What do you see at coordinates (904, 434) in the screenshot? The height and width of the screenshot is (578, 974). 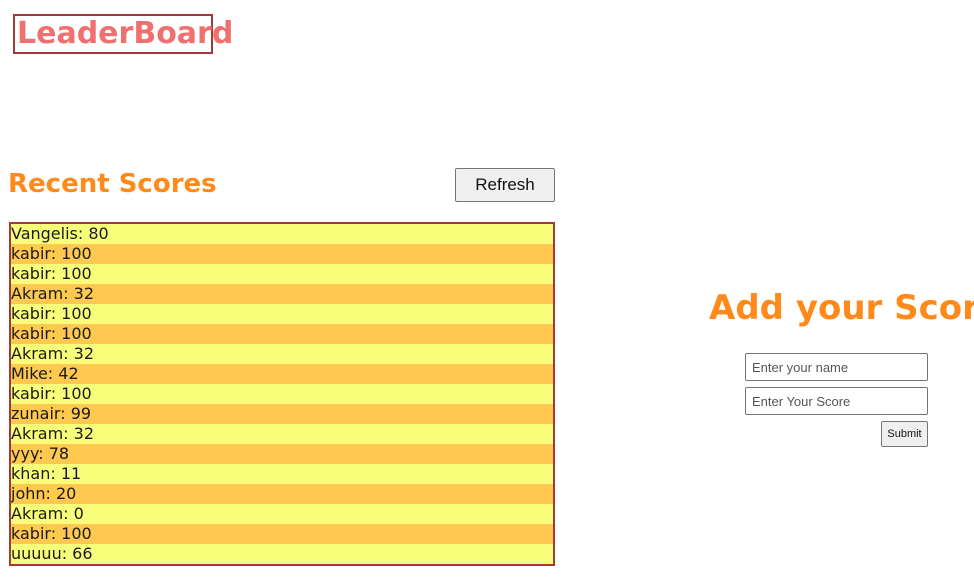 I see `submit-button: Submit` at bounding box center [904, 434].